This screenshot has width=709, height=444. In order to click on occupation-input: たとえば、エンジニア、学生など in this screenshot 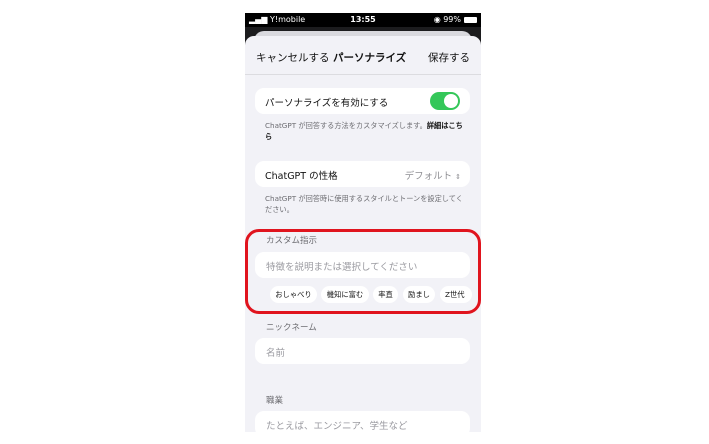, I will do `click(362, 421)`.